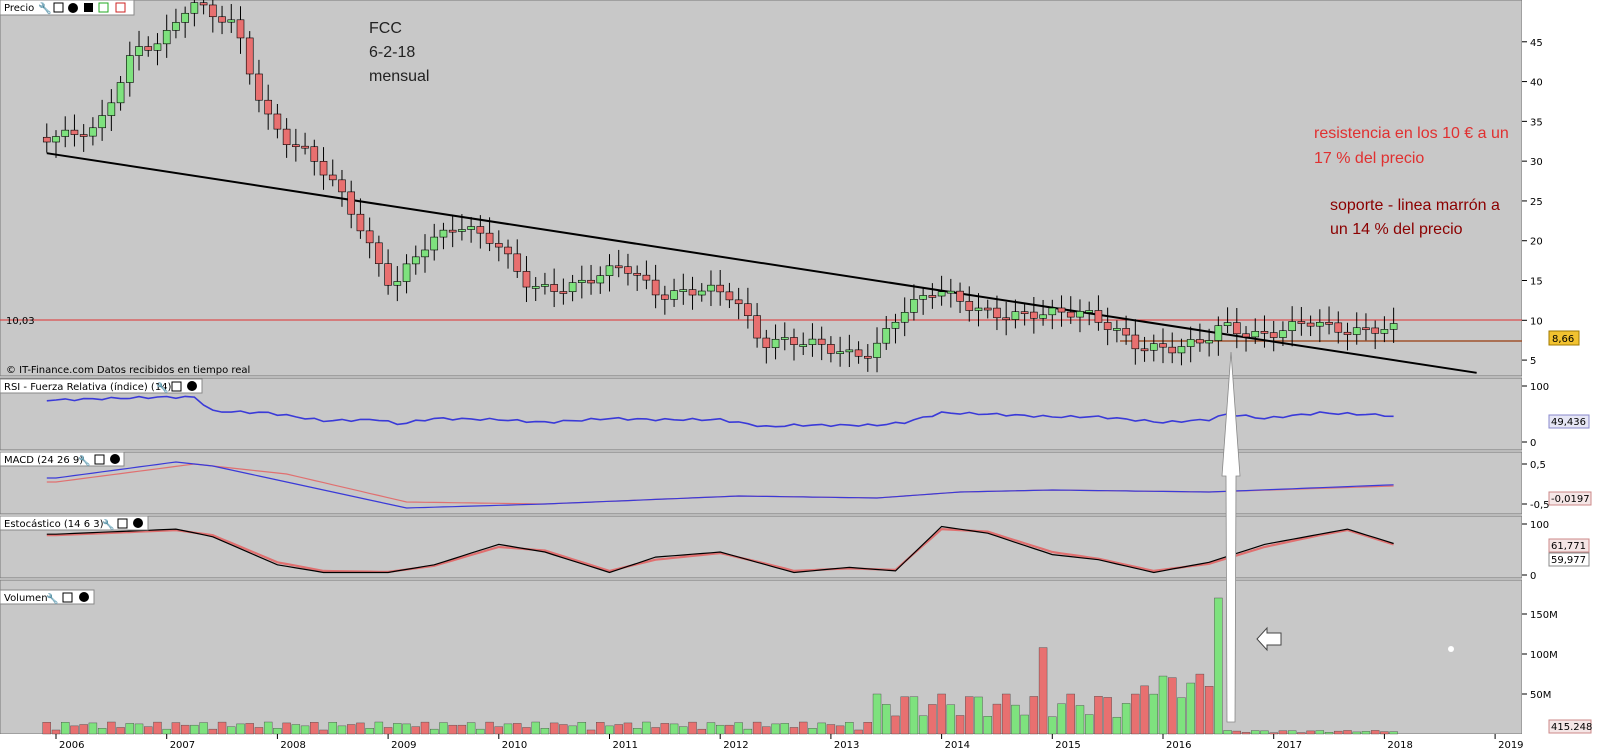 This screenshot has width=1600, height=752. What do you see at coordinates (761, 414) in the screenshot?
I see `rsi-panel` at bounding box center [761, 414].